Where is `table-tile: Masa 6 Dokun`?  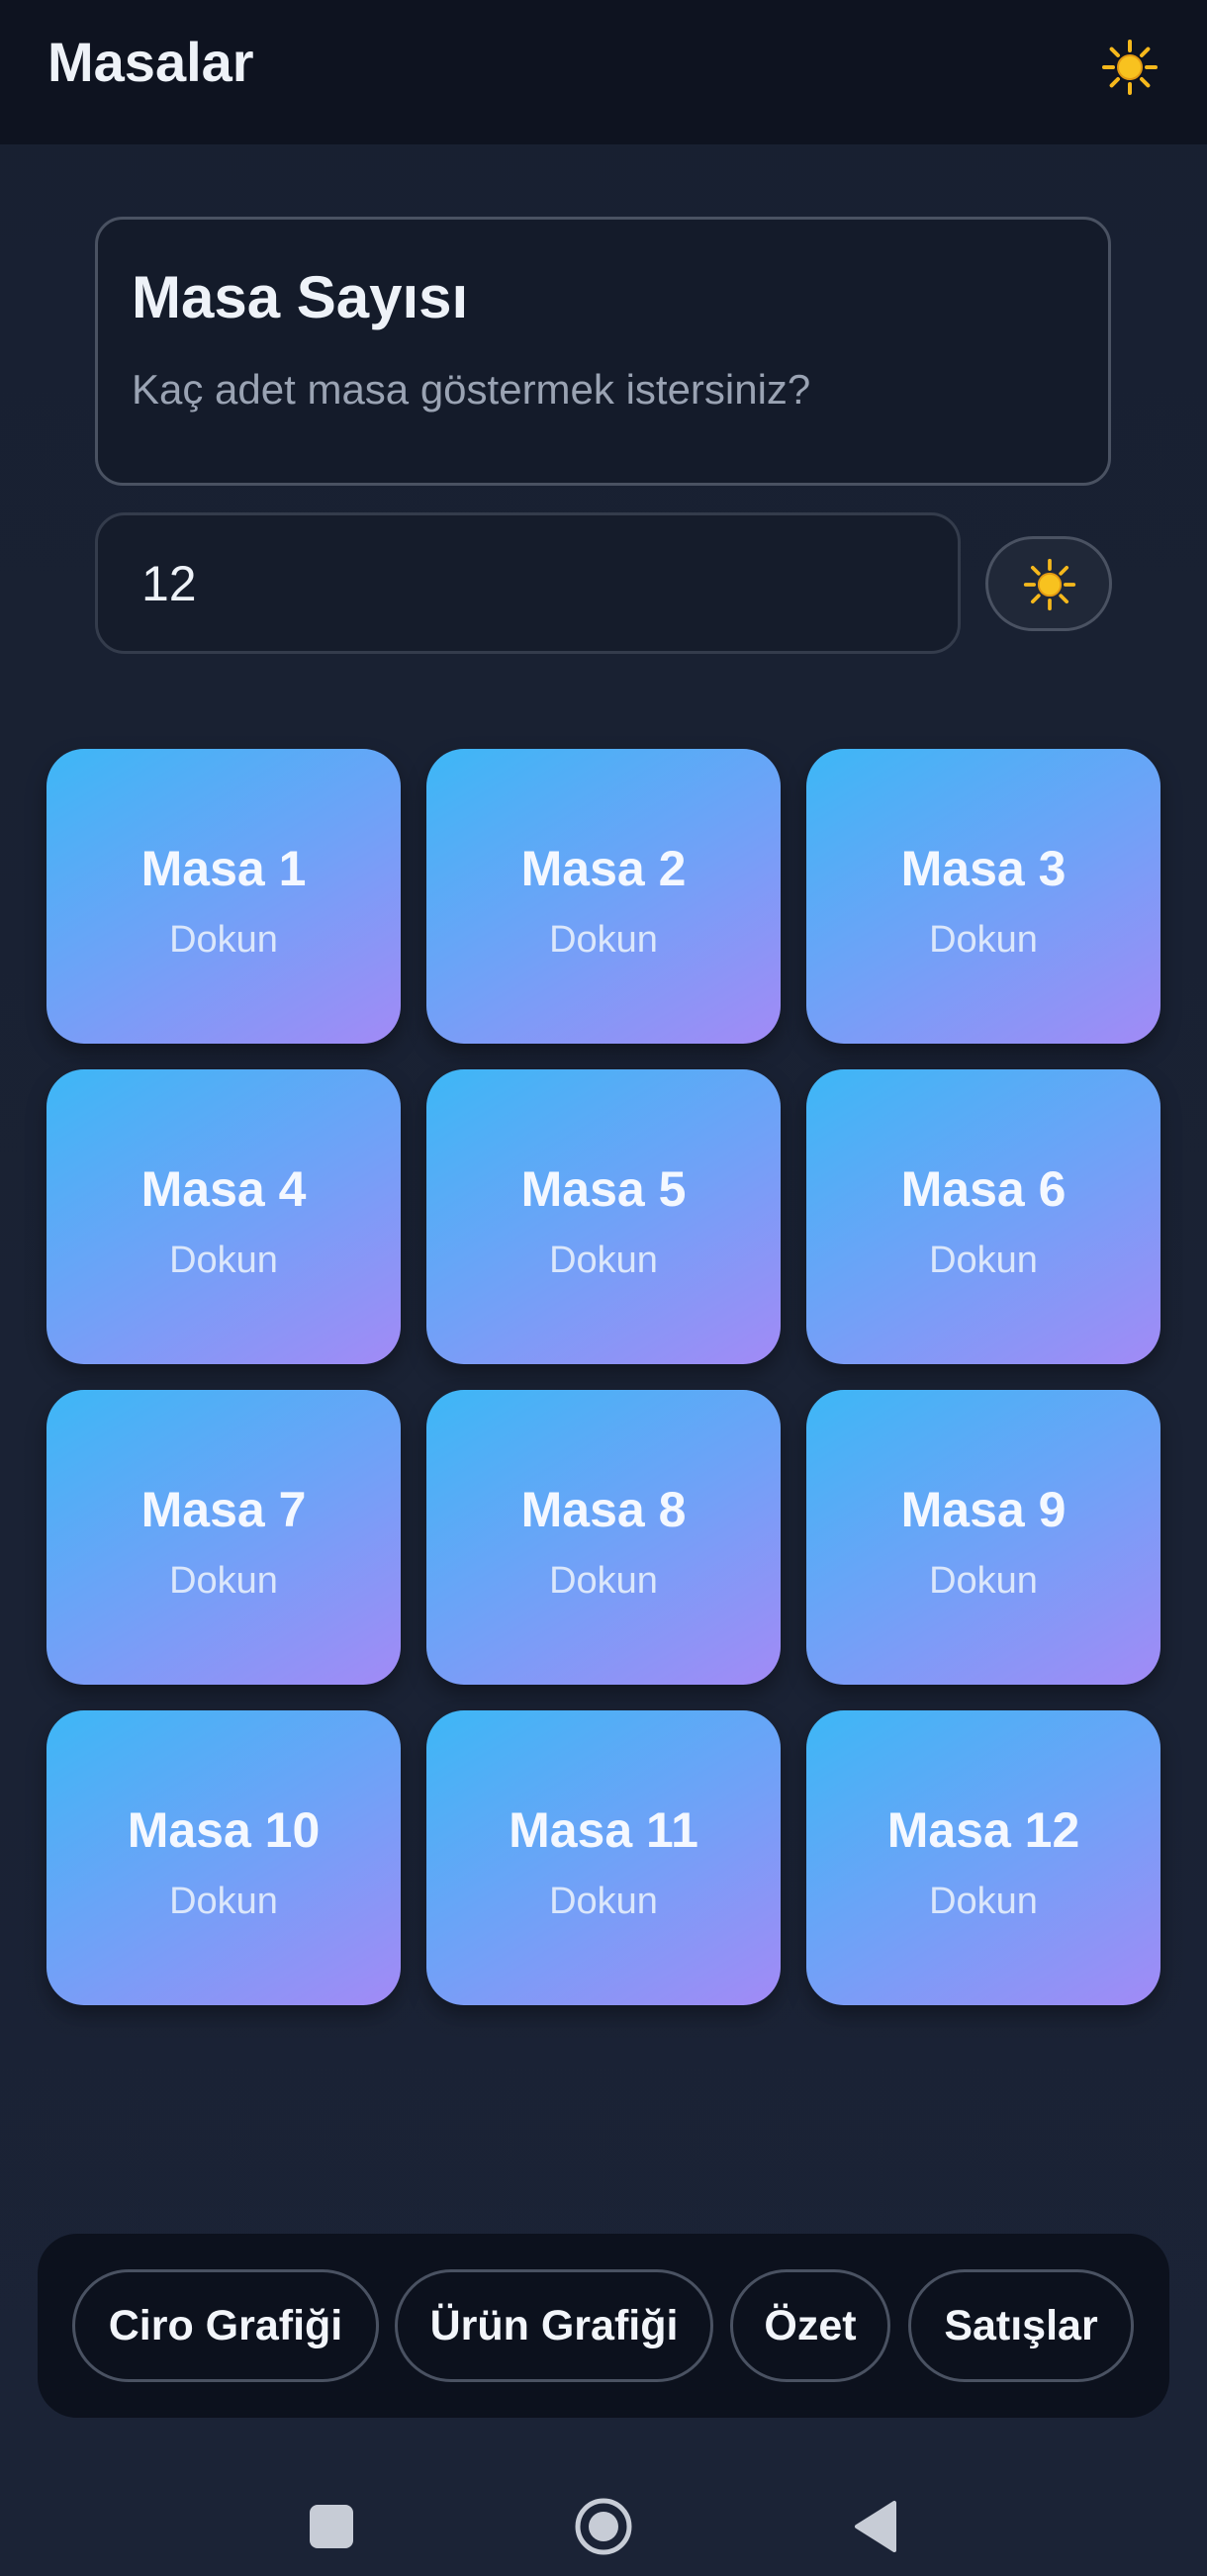
table-tile: Masa 6 Dokun is located at coordinates (984, 1216).